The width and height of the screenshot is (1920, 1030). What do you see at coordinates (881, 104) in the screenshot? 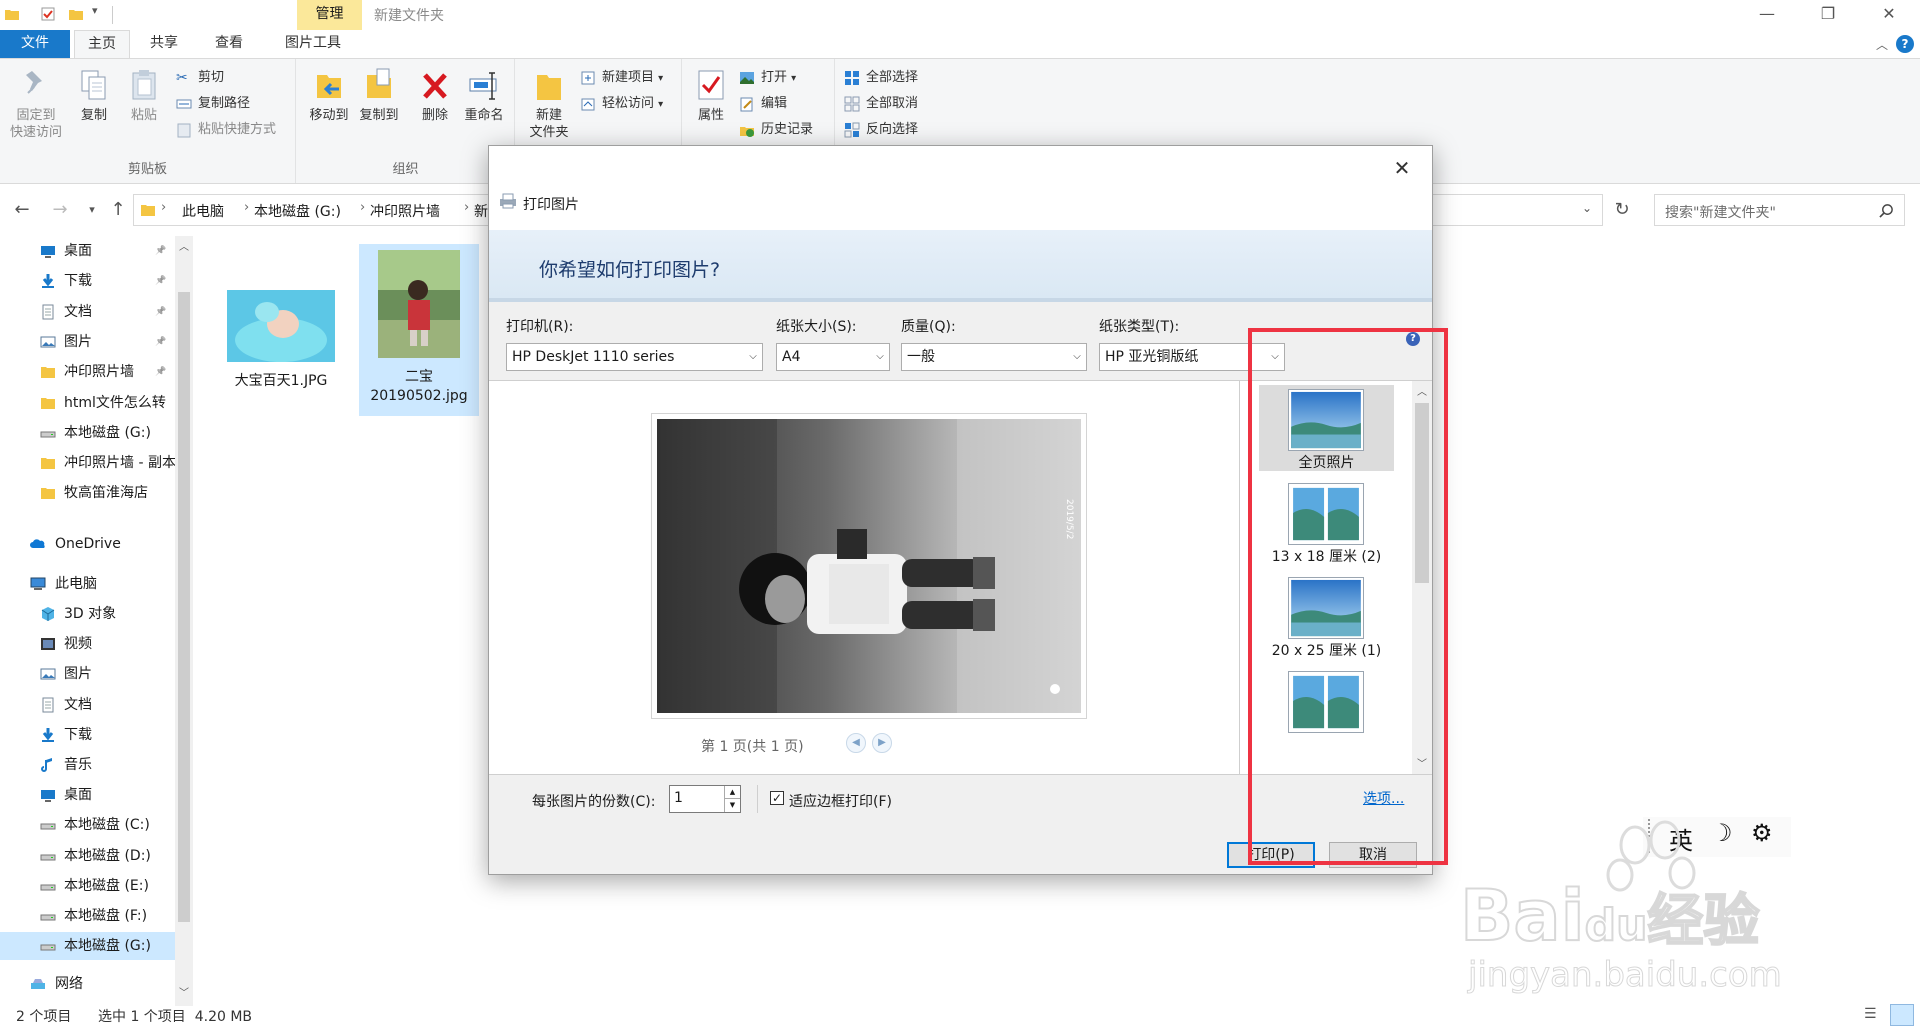
I see `select-none-button: 全部取消` at bounding box center [881, 104].